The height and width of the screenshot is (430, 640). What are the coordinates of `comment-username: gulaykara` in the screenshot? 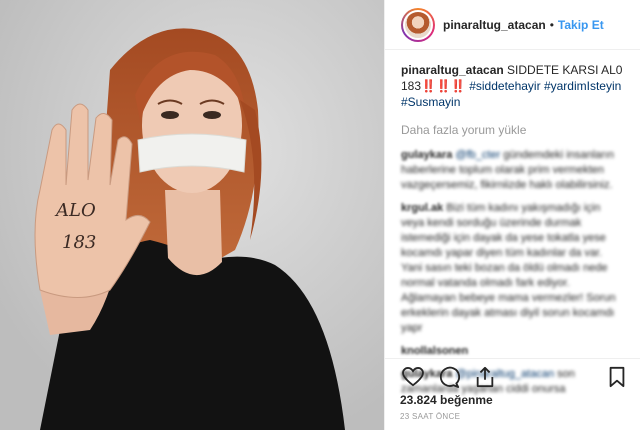 It's located at (426, 155).